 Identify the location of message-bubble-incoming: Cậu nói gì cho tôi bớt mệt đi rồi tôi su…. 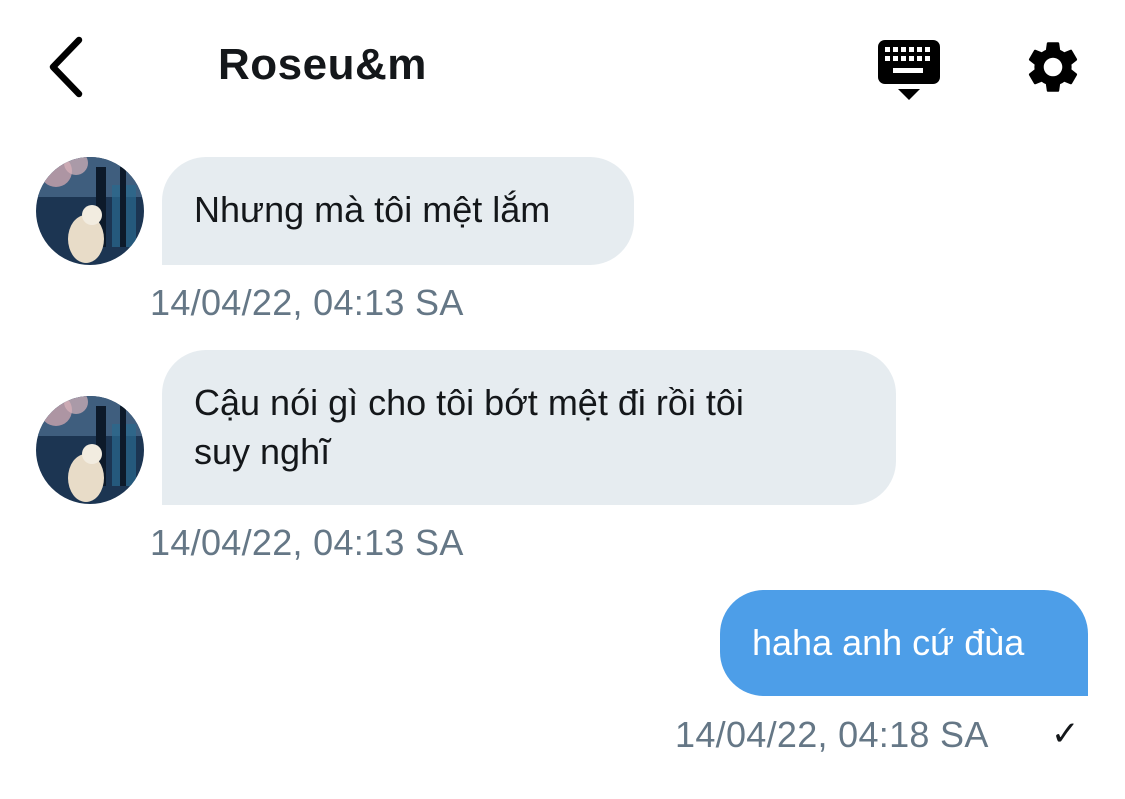
(529, 427).